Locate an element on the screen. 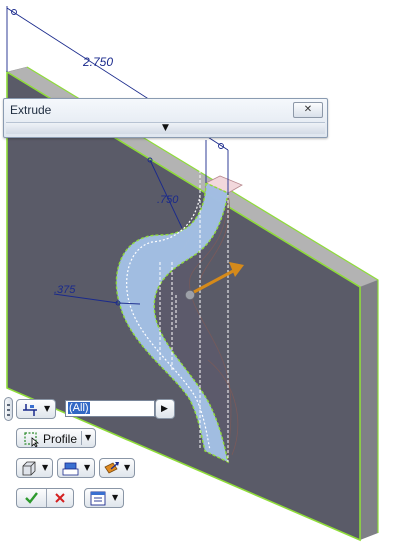 This screenshot has width=400, height=550. dimension-width-label: 2.750 is located at coordinates (97, 62).